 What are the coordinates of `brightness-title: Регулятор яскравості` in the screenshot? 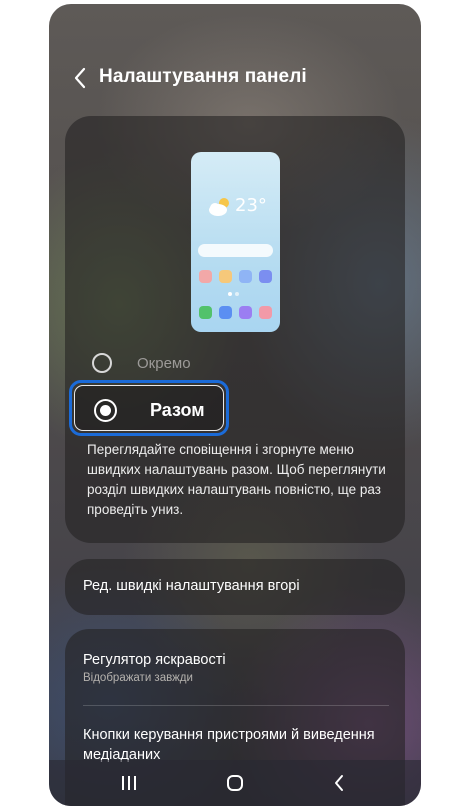 It's located at (154, 660).